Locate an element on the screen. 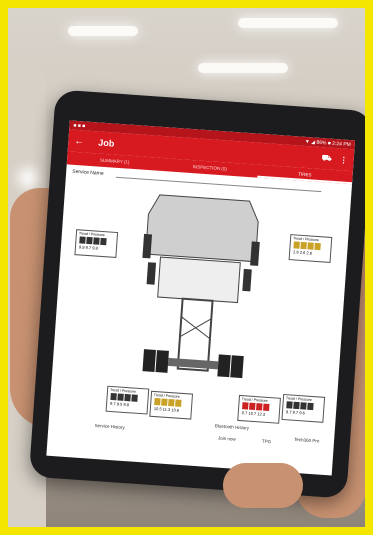 The height and width of the screenshot is (535, 373). arrow-left-icon: ← is located at coordinates (79, 141).